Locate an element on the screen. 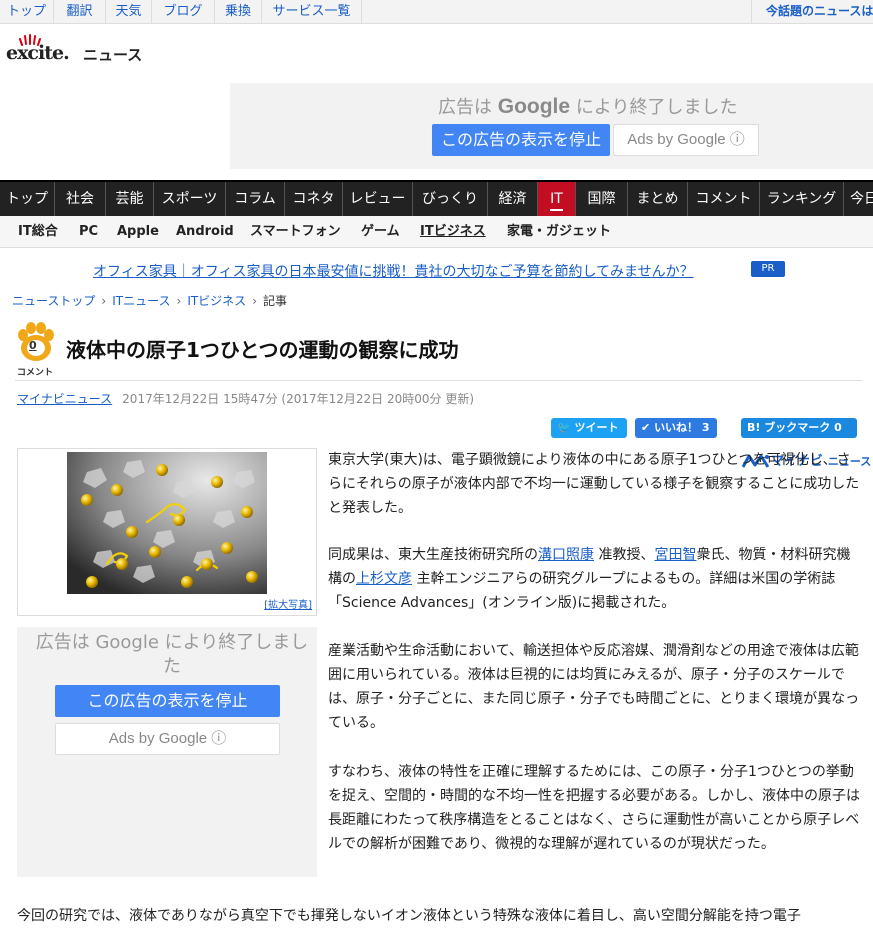  breadcrumb: ニューストップ › ITニュース › ITビジネス › 記事 is located at coordinates (149, 300).